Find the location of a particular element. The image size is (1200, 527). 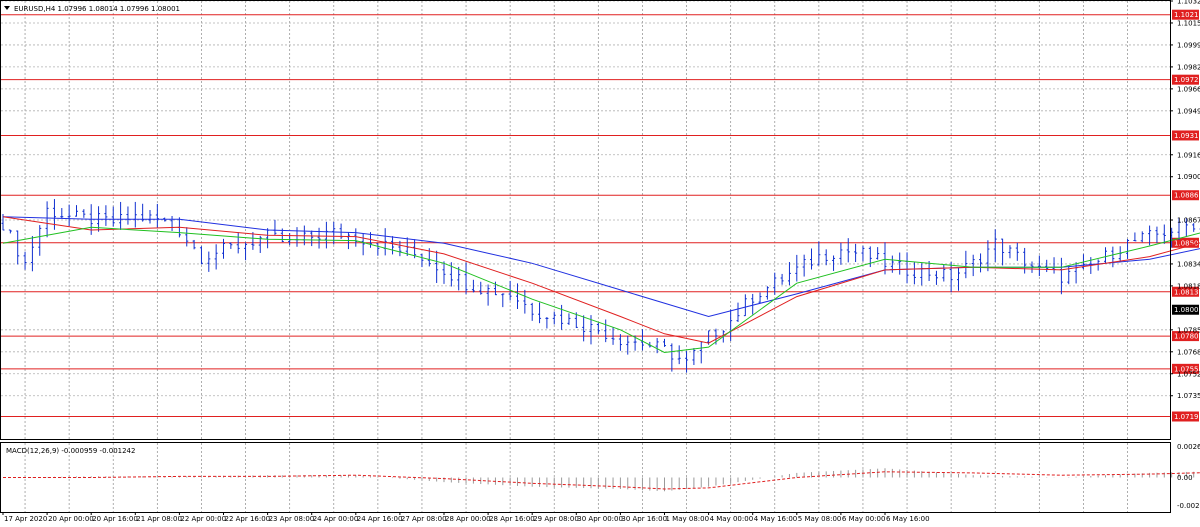

price-tick-label: 1.09660 is located at coordinates (1188, 89).